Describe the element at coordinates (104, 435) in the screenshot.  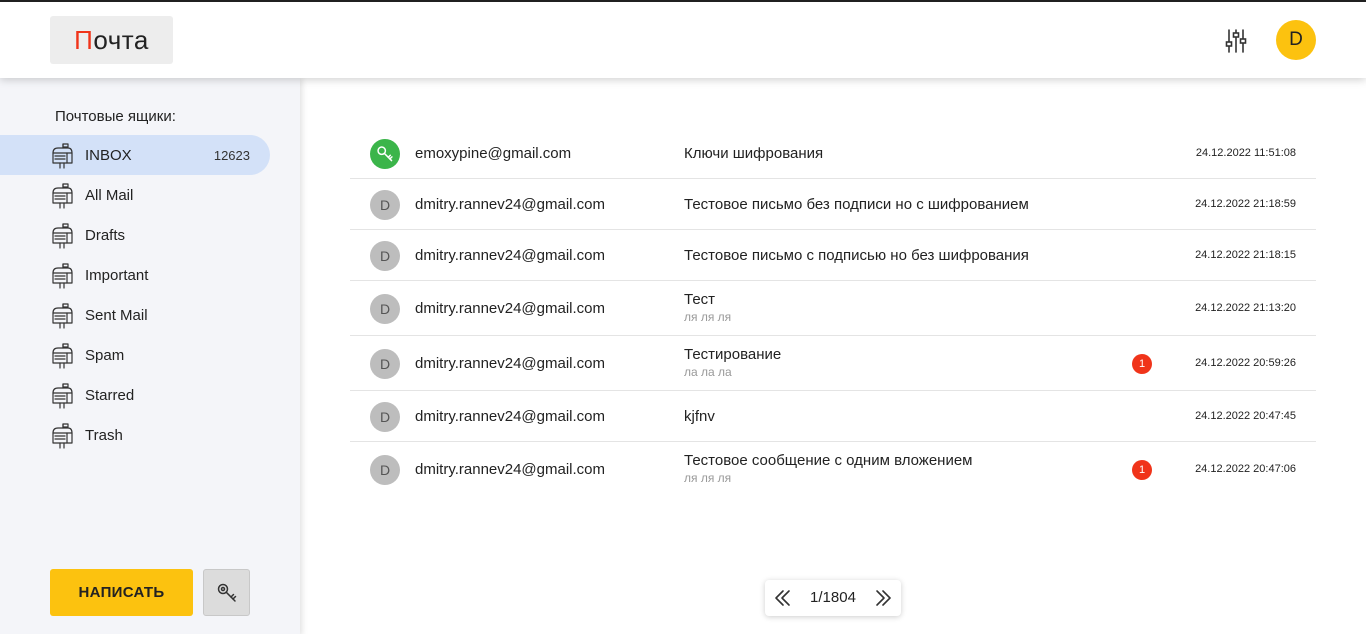
I see `mailbox-label: Trash` at that location.